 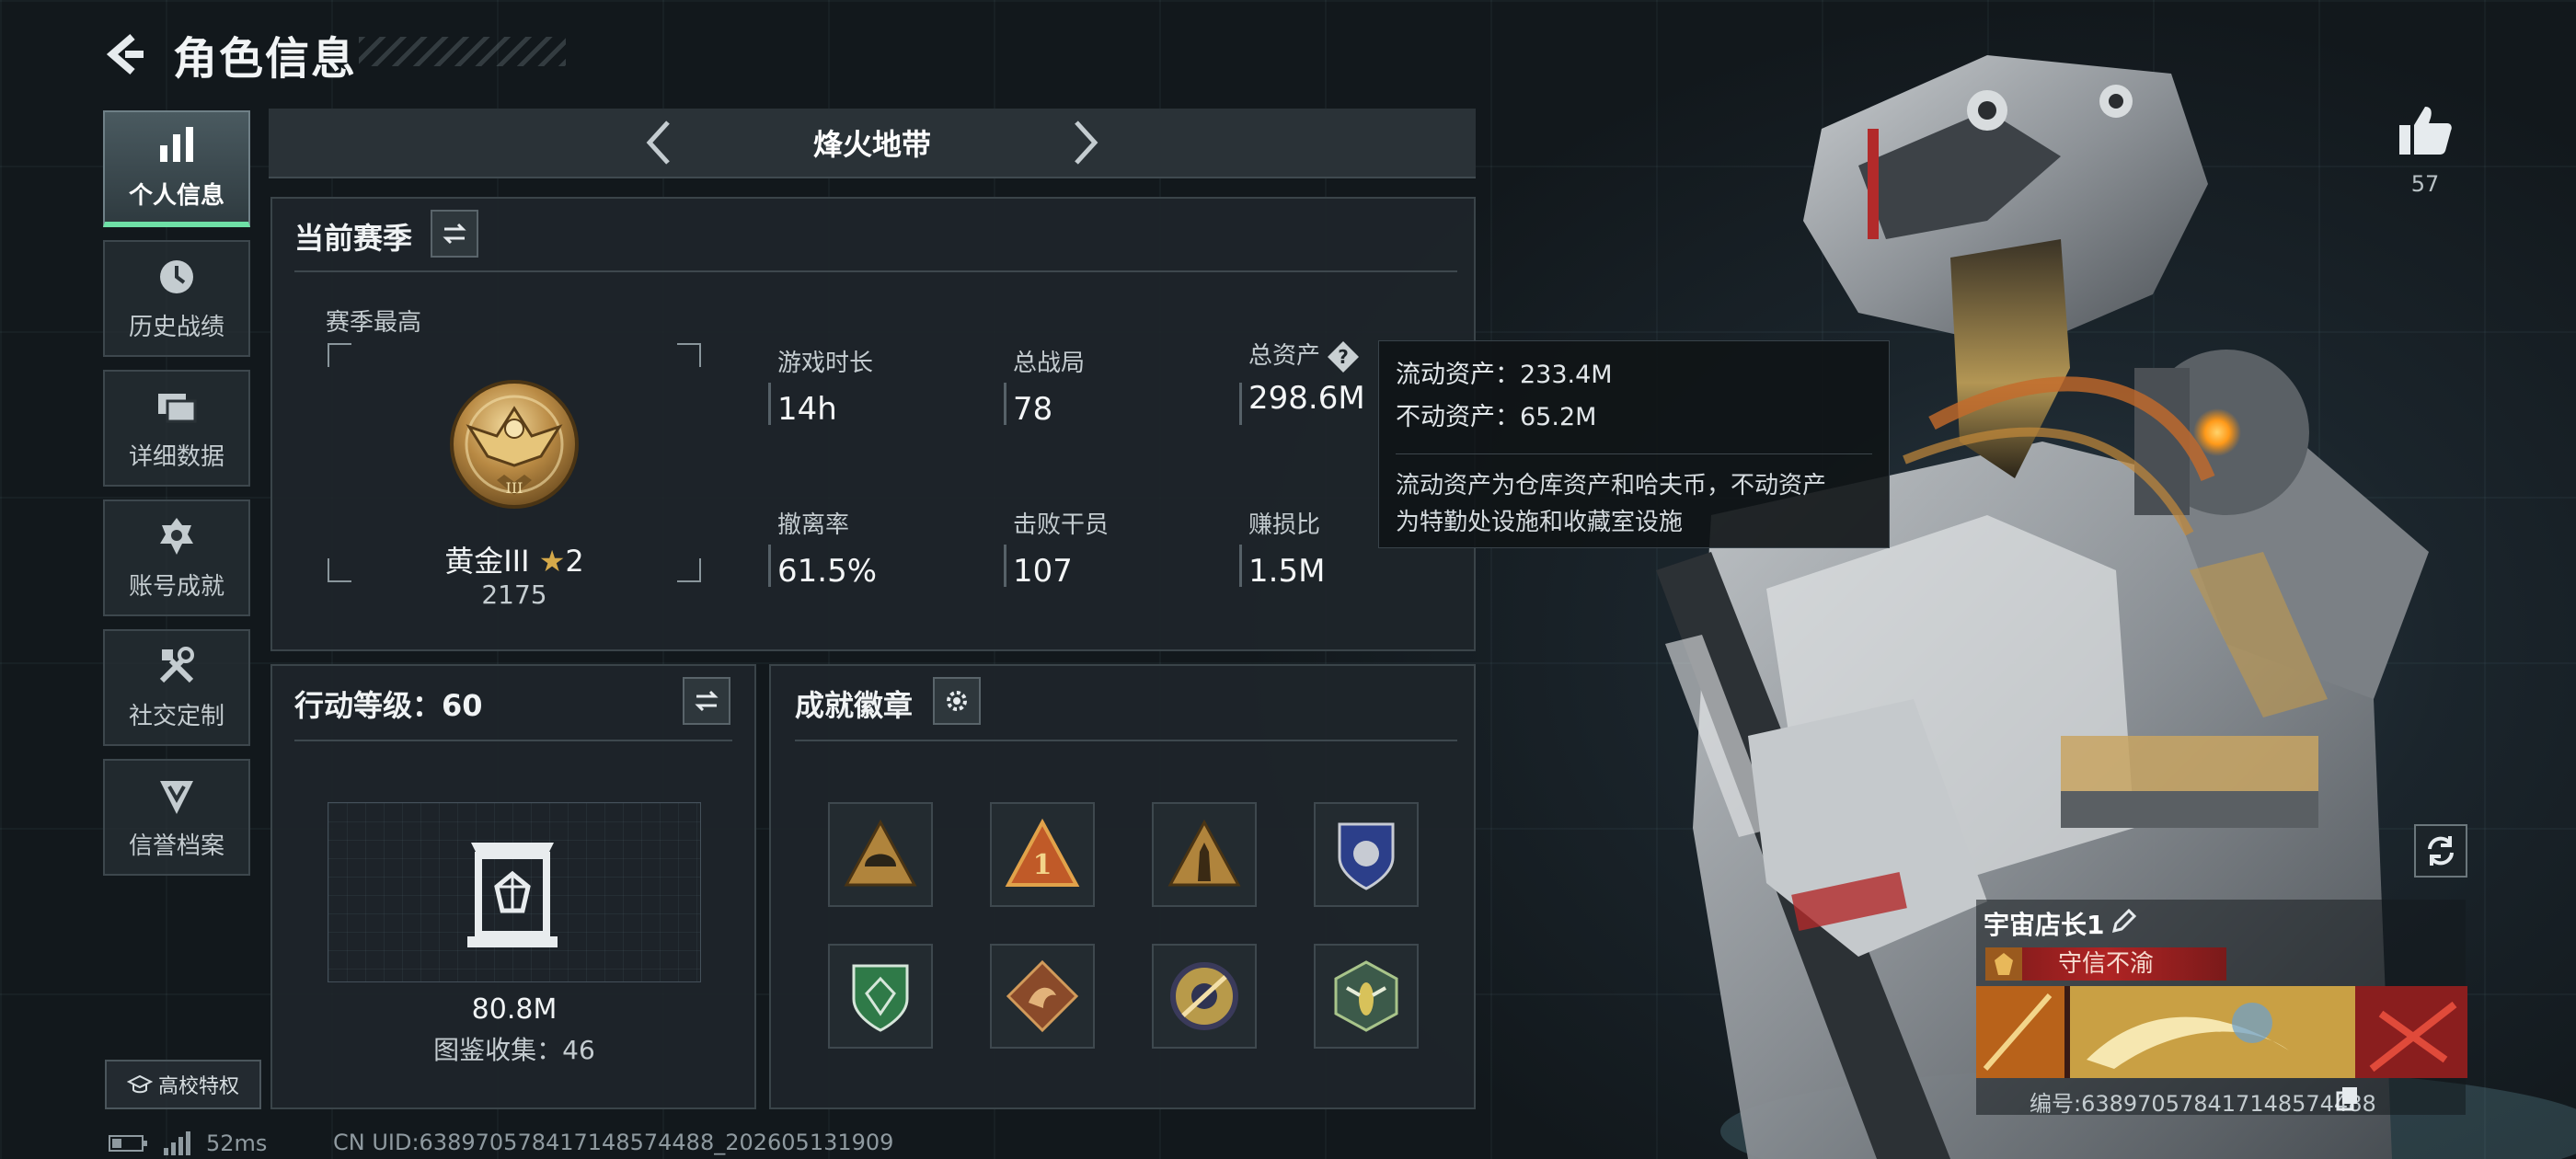 What do you see at coordinates (514, 488) in the screenshot?
I see `svg-text: III` at bounding box center [514, 488].